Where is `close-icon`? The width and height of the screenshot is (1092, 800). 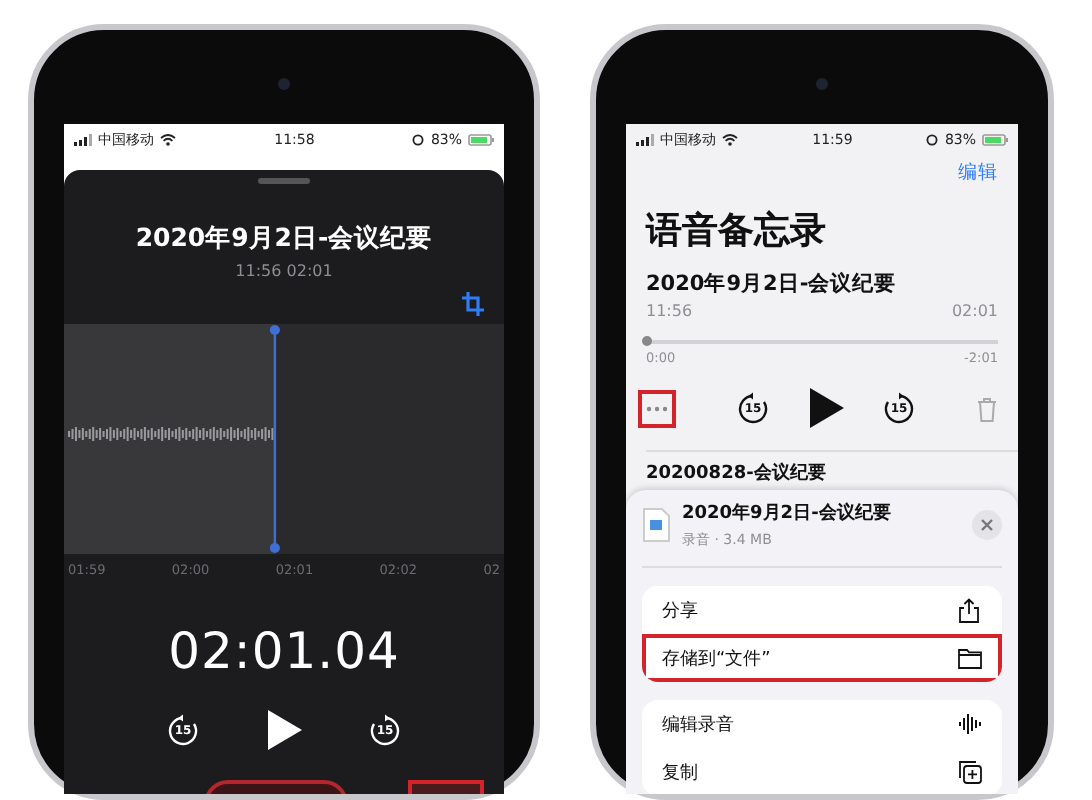 close-icon is located at coordinates (987, 525).